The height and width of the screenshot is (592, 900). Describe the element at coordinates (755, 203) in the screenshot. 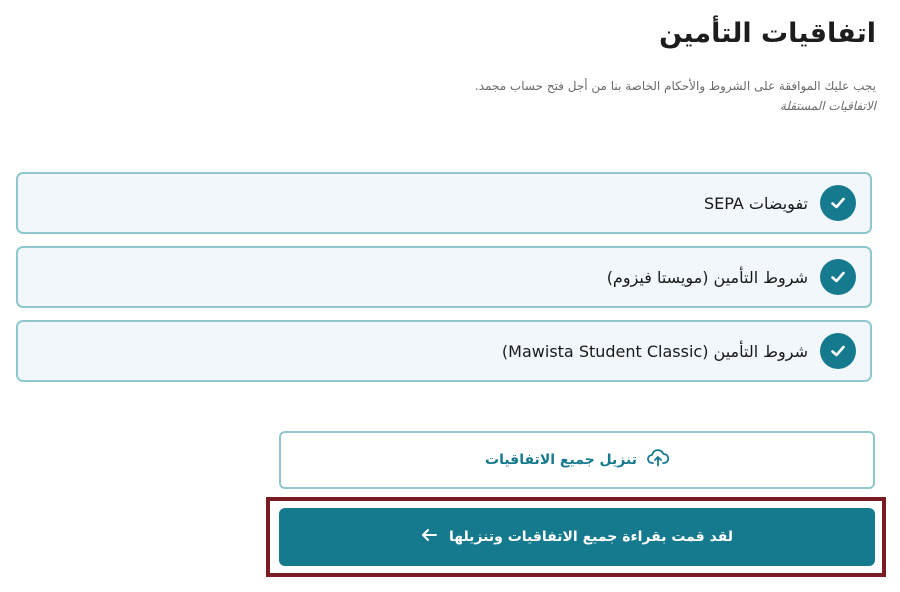

I see `agreement-label: تفويضات SEPA` at that location.